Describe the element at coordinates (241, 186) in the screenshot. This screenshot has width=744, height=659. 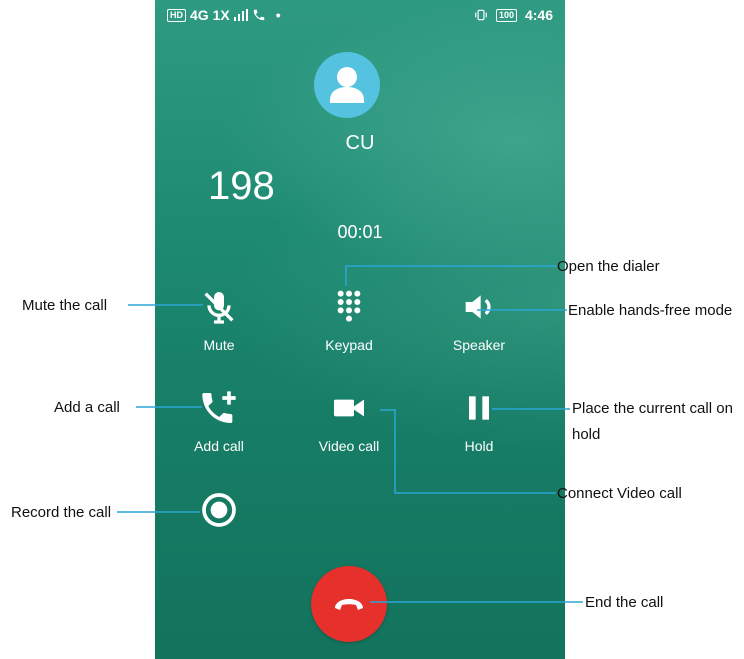
I see `phone-number: 198` at that location.